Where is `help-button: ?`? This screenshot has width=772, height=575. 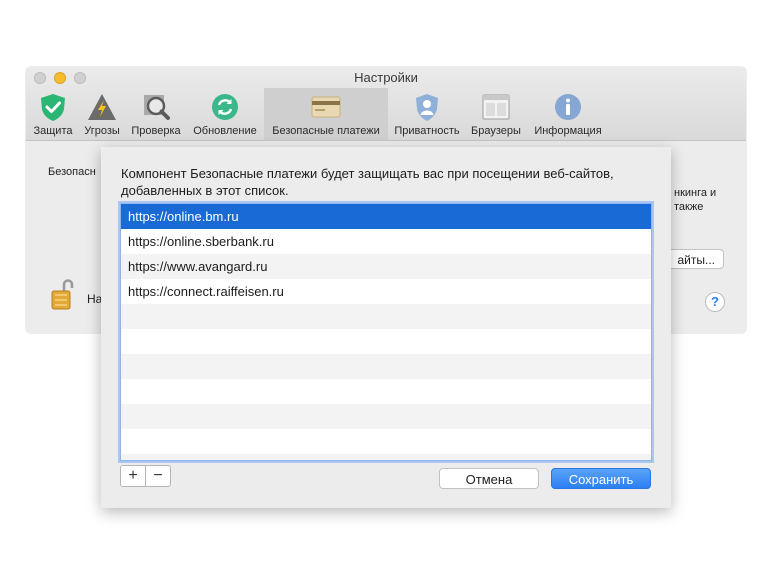 help-button: ? is located at coordinates (715, 302).